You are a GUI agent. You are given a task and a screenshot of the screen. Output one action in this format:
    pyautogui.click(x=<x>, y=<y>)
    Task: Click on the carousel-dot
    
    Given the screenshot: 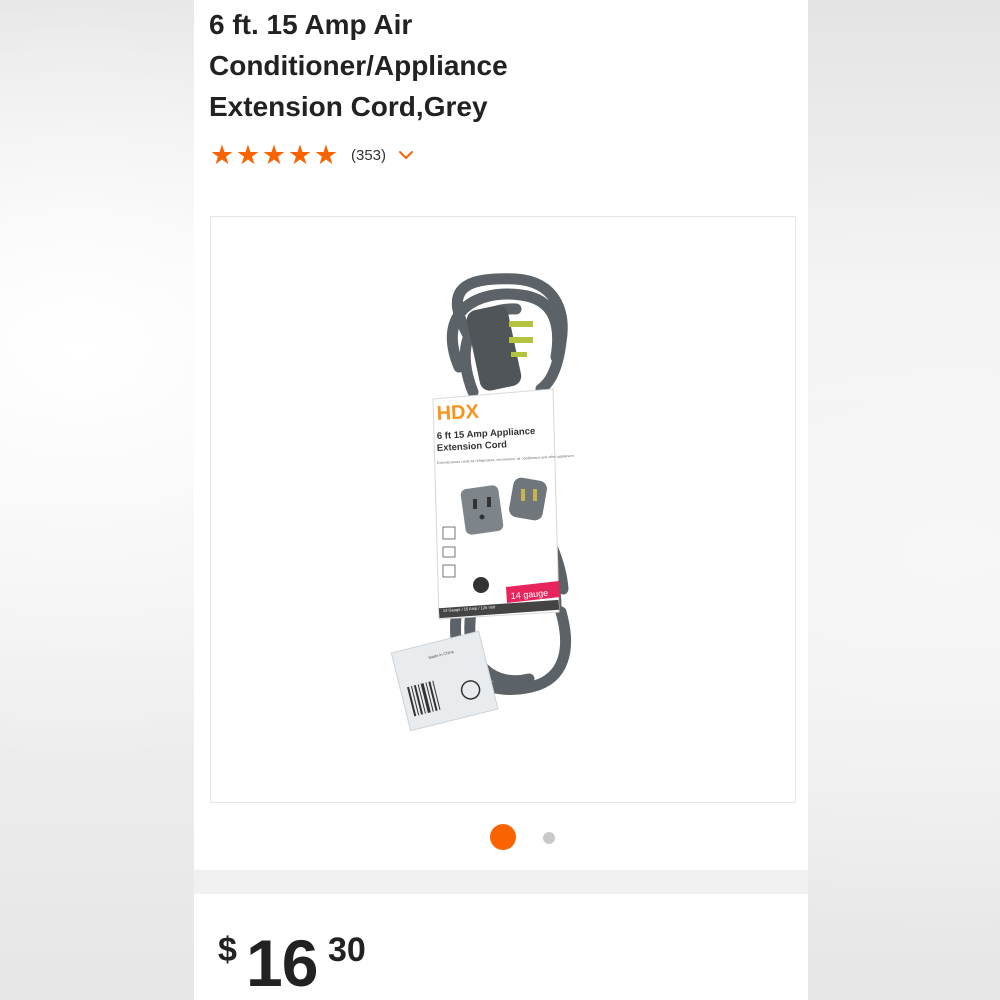 What is the action you would take?
    pyautogui.click(x=549, y=838)
    